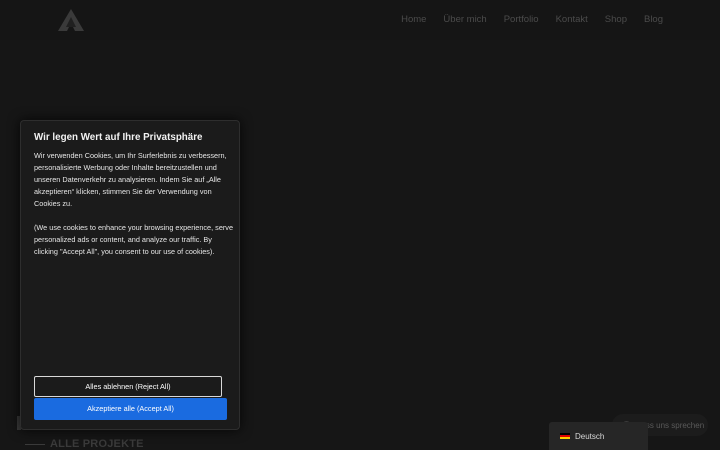 The height and width of the screenshot is (450, 720). Describe the element at coordinates (35, 444) in the screenshot. I see `section-divider` at that location.